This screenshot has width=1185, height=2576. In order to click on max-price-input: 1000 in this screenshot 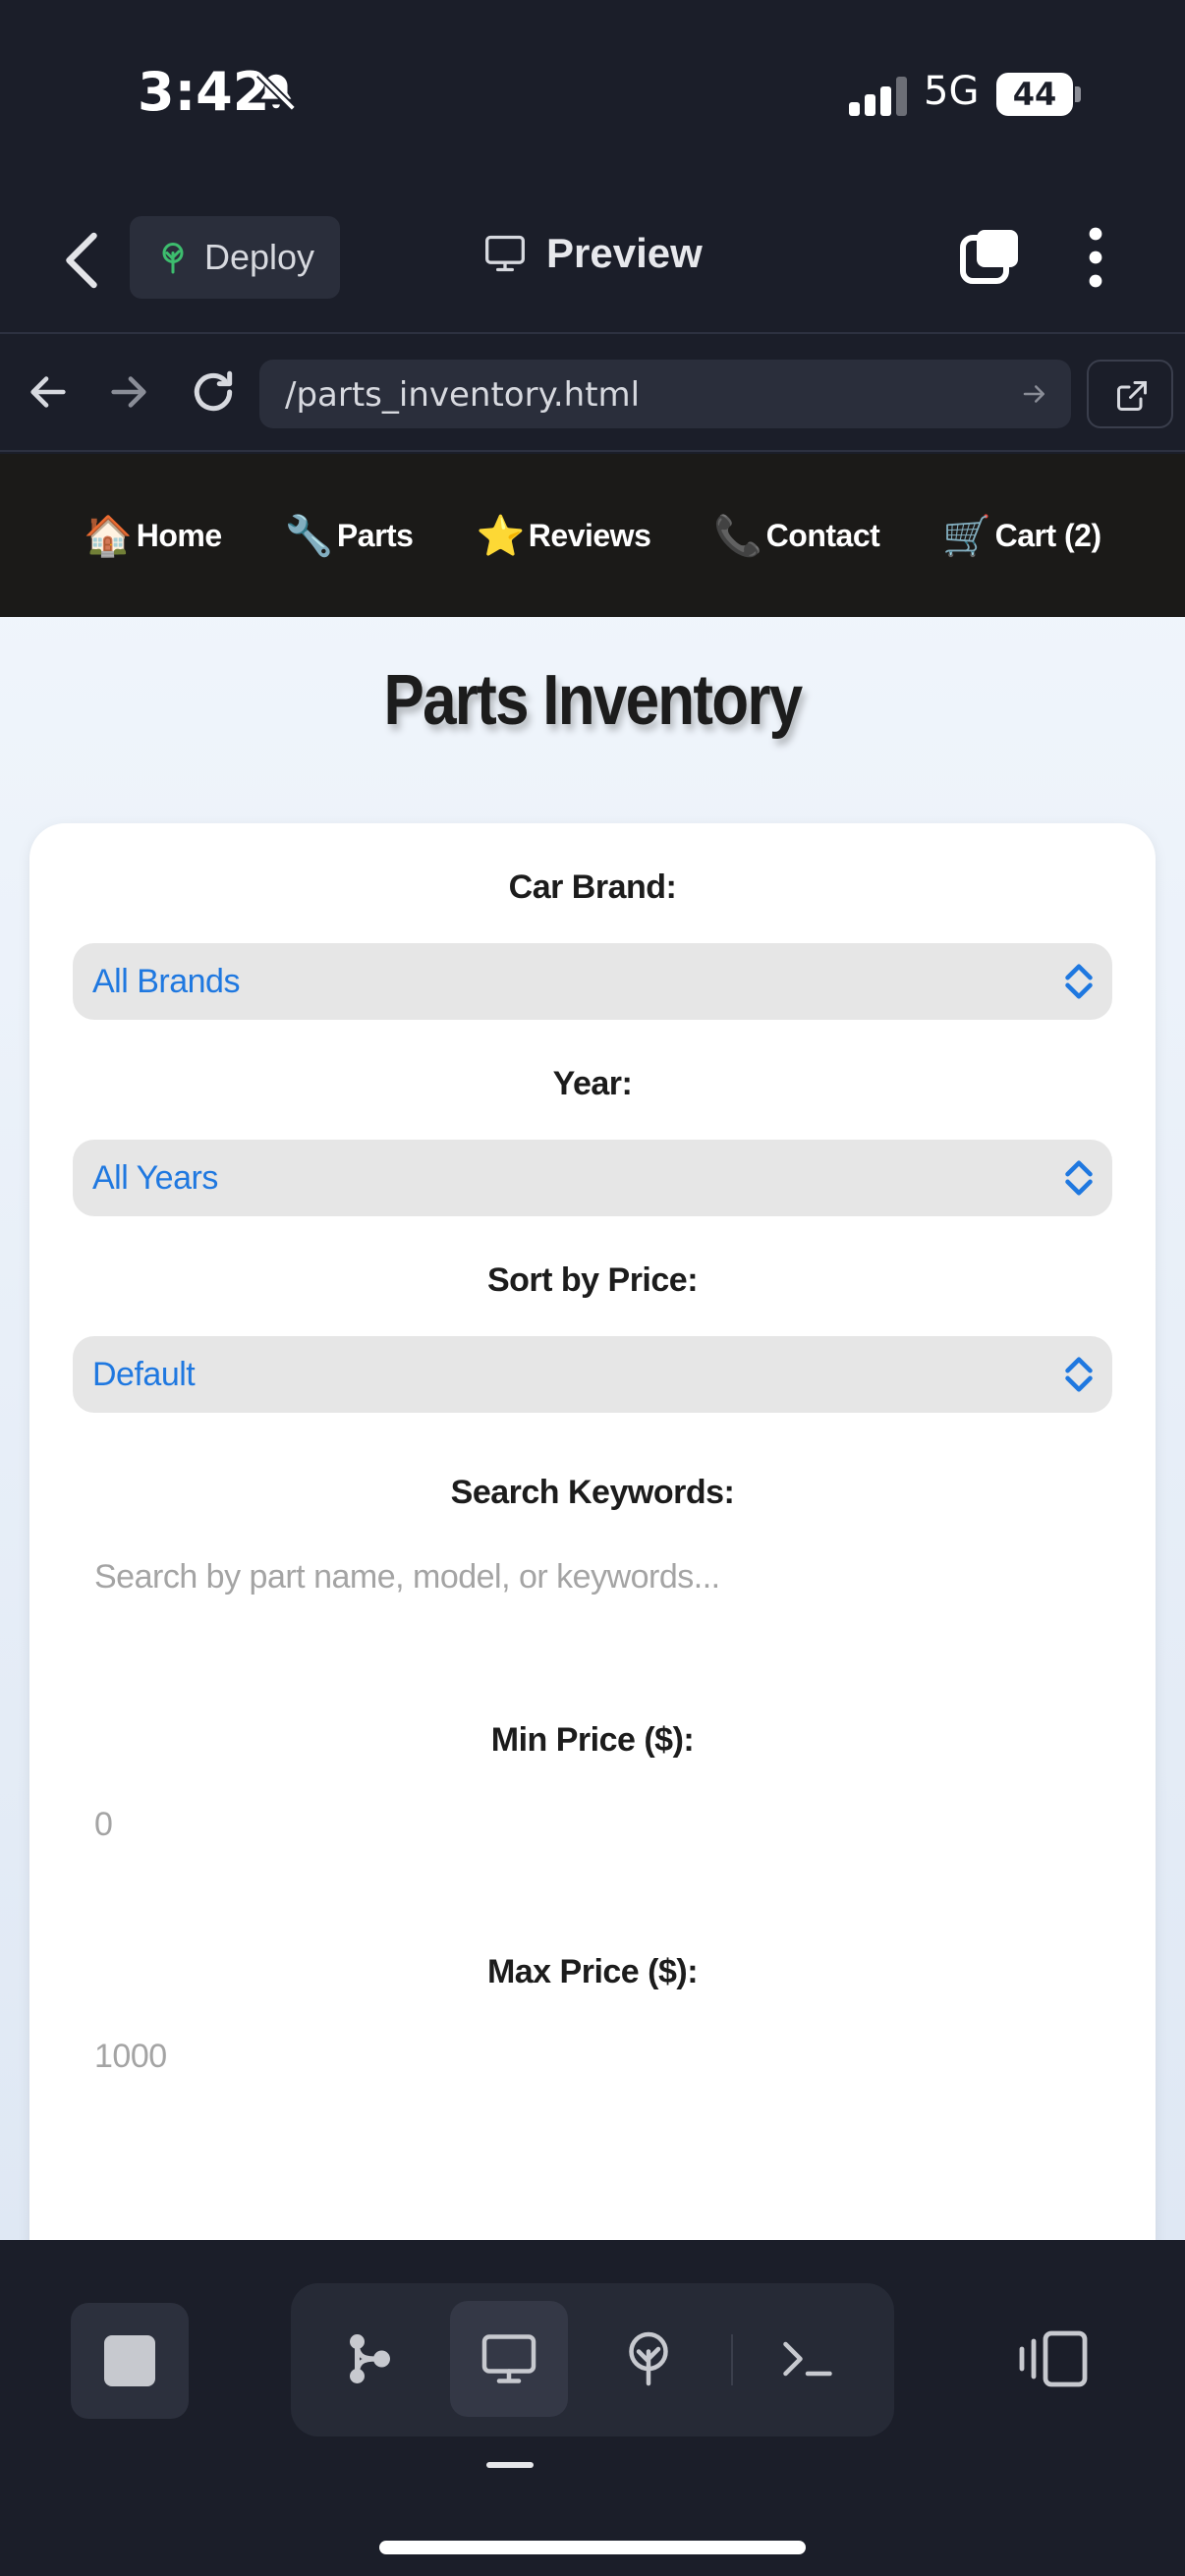, I will do `click(592, 2059)`.